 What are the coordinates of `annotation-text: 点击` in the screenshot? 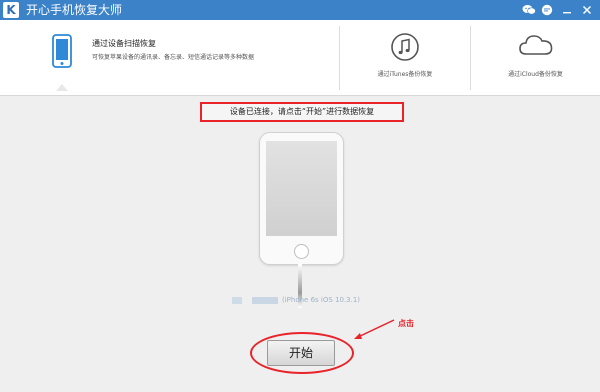 It's located at (406, 323).